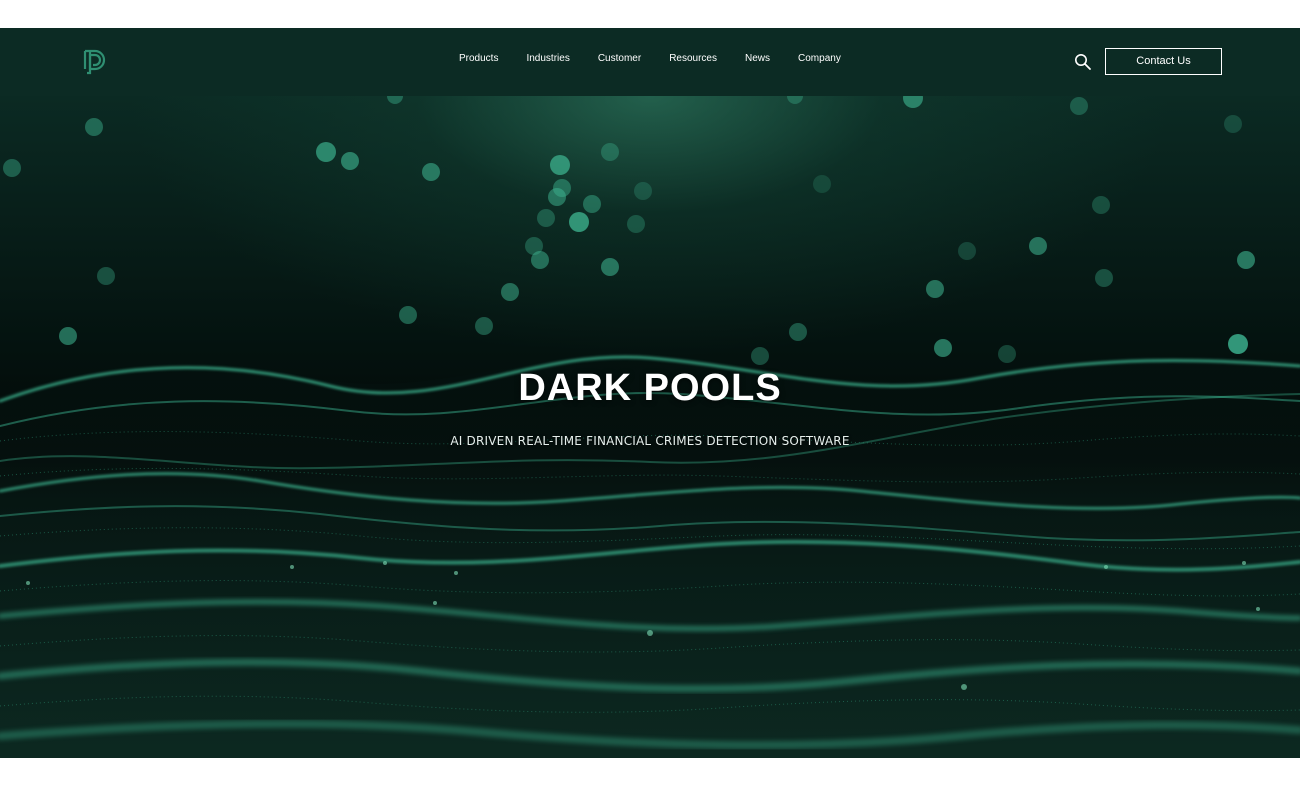 The width and height of the screenshot is (1300, 788). Describe the element at coordinates (478, 59) in the screenshot. I see `nav-item-products: Products` at that location.